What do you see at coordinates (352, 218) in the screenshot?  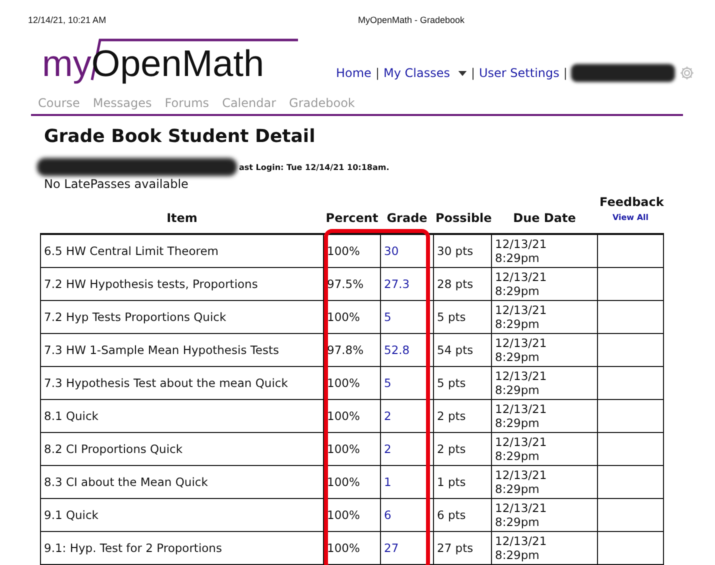 I see `column-header: Percent` at bounding box center [352, 218].